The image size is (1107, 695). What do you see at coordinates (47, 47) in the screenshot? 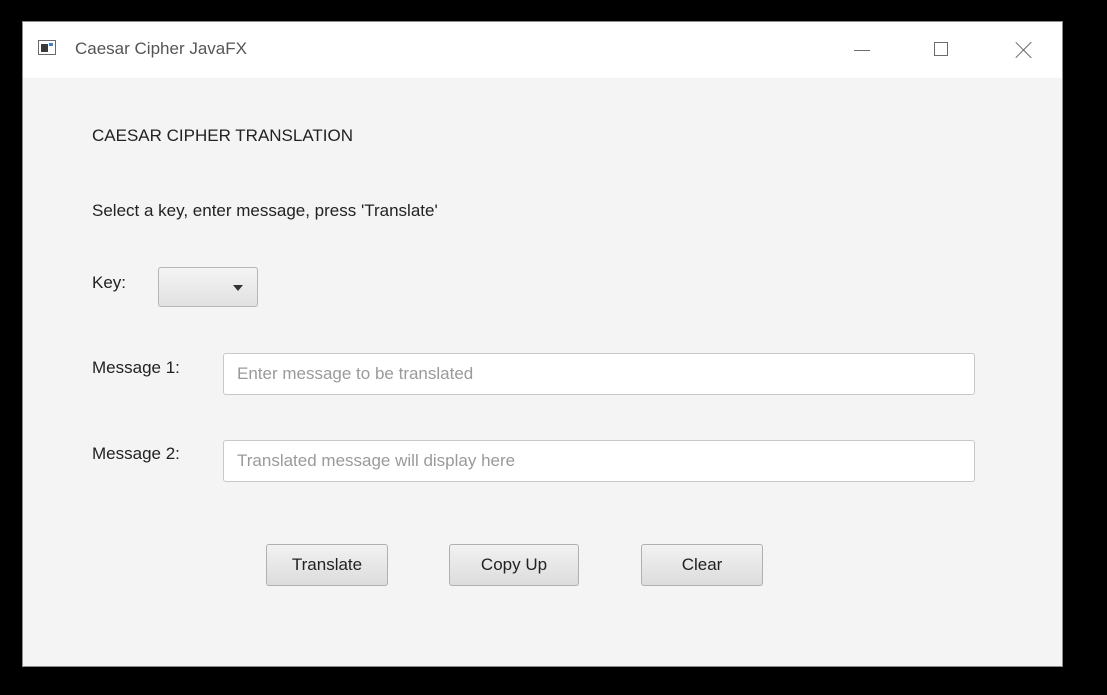
I see `app-window-icon` at bounding box center [47, 47].